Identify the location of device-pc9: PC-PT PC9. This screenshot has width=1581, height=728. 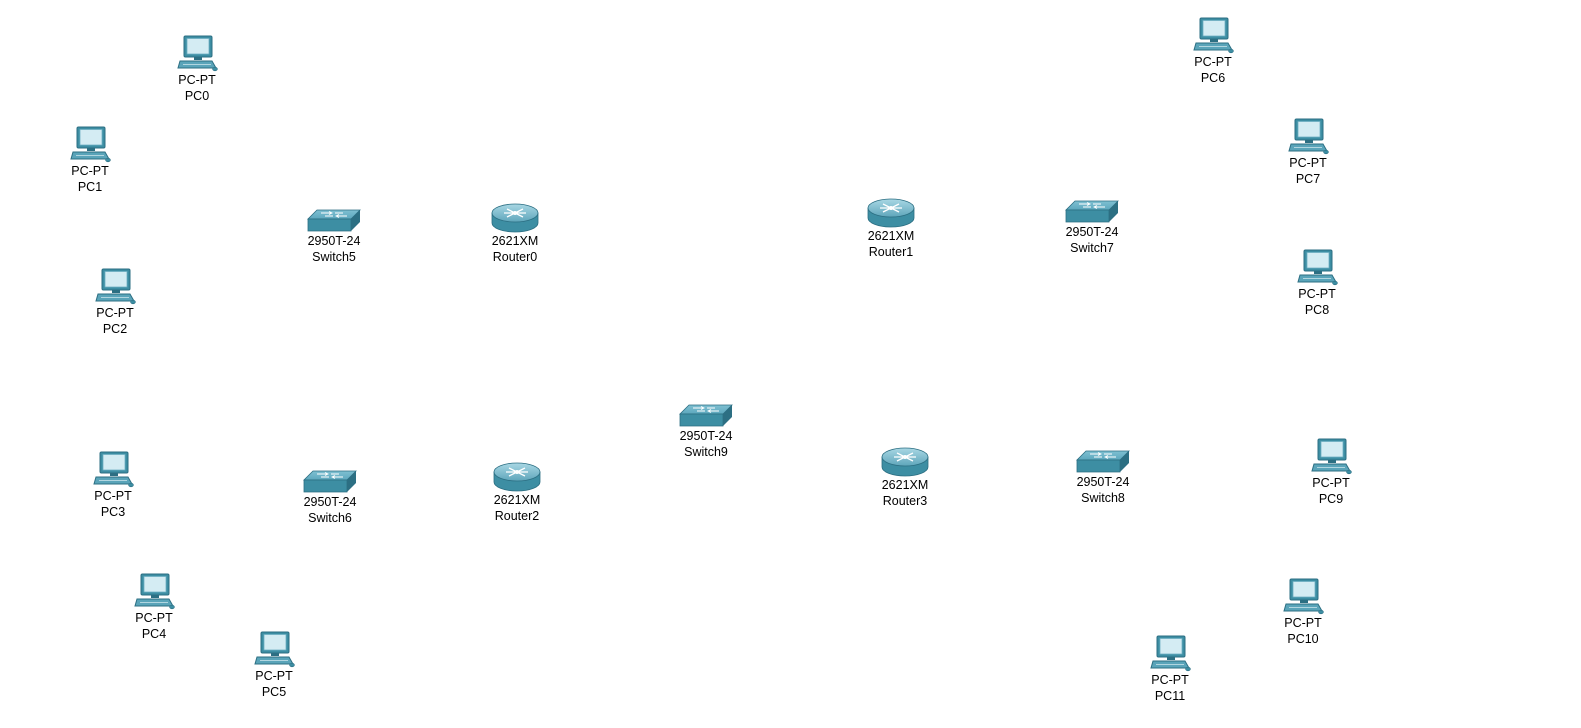
(1331, 472).